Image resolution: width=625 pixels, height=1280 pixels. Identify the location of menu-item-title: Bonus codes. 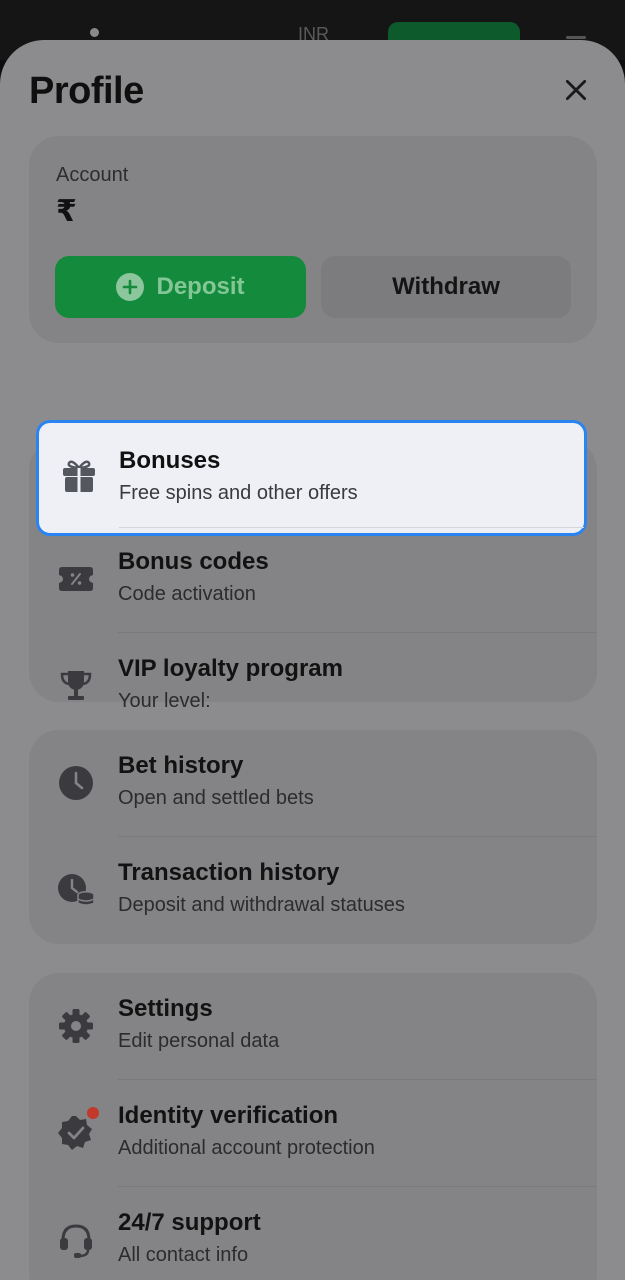
(193, 561).